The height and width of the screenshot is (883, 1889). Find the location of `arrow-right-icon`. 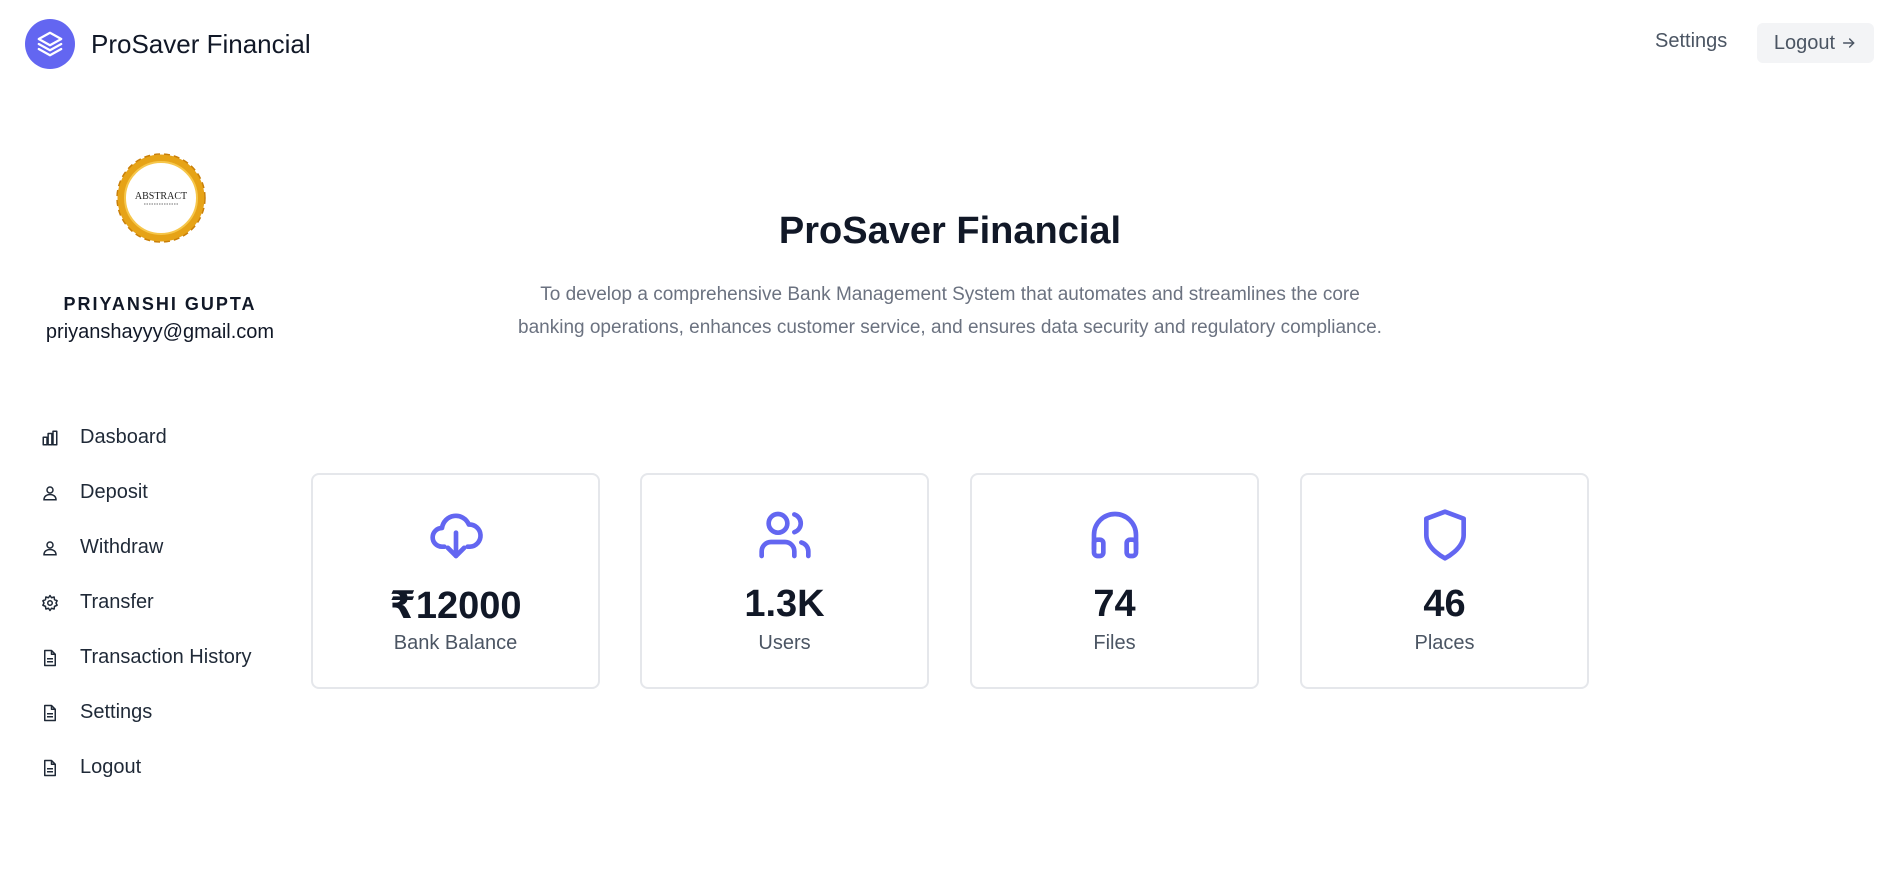

arrow-right-icon is located at coordinates (1849, 43).